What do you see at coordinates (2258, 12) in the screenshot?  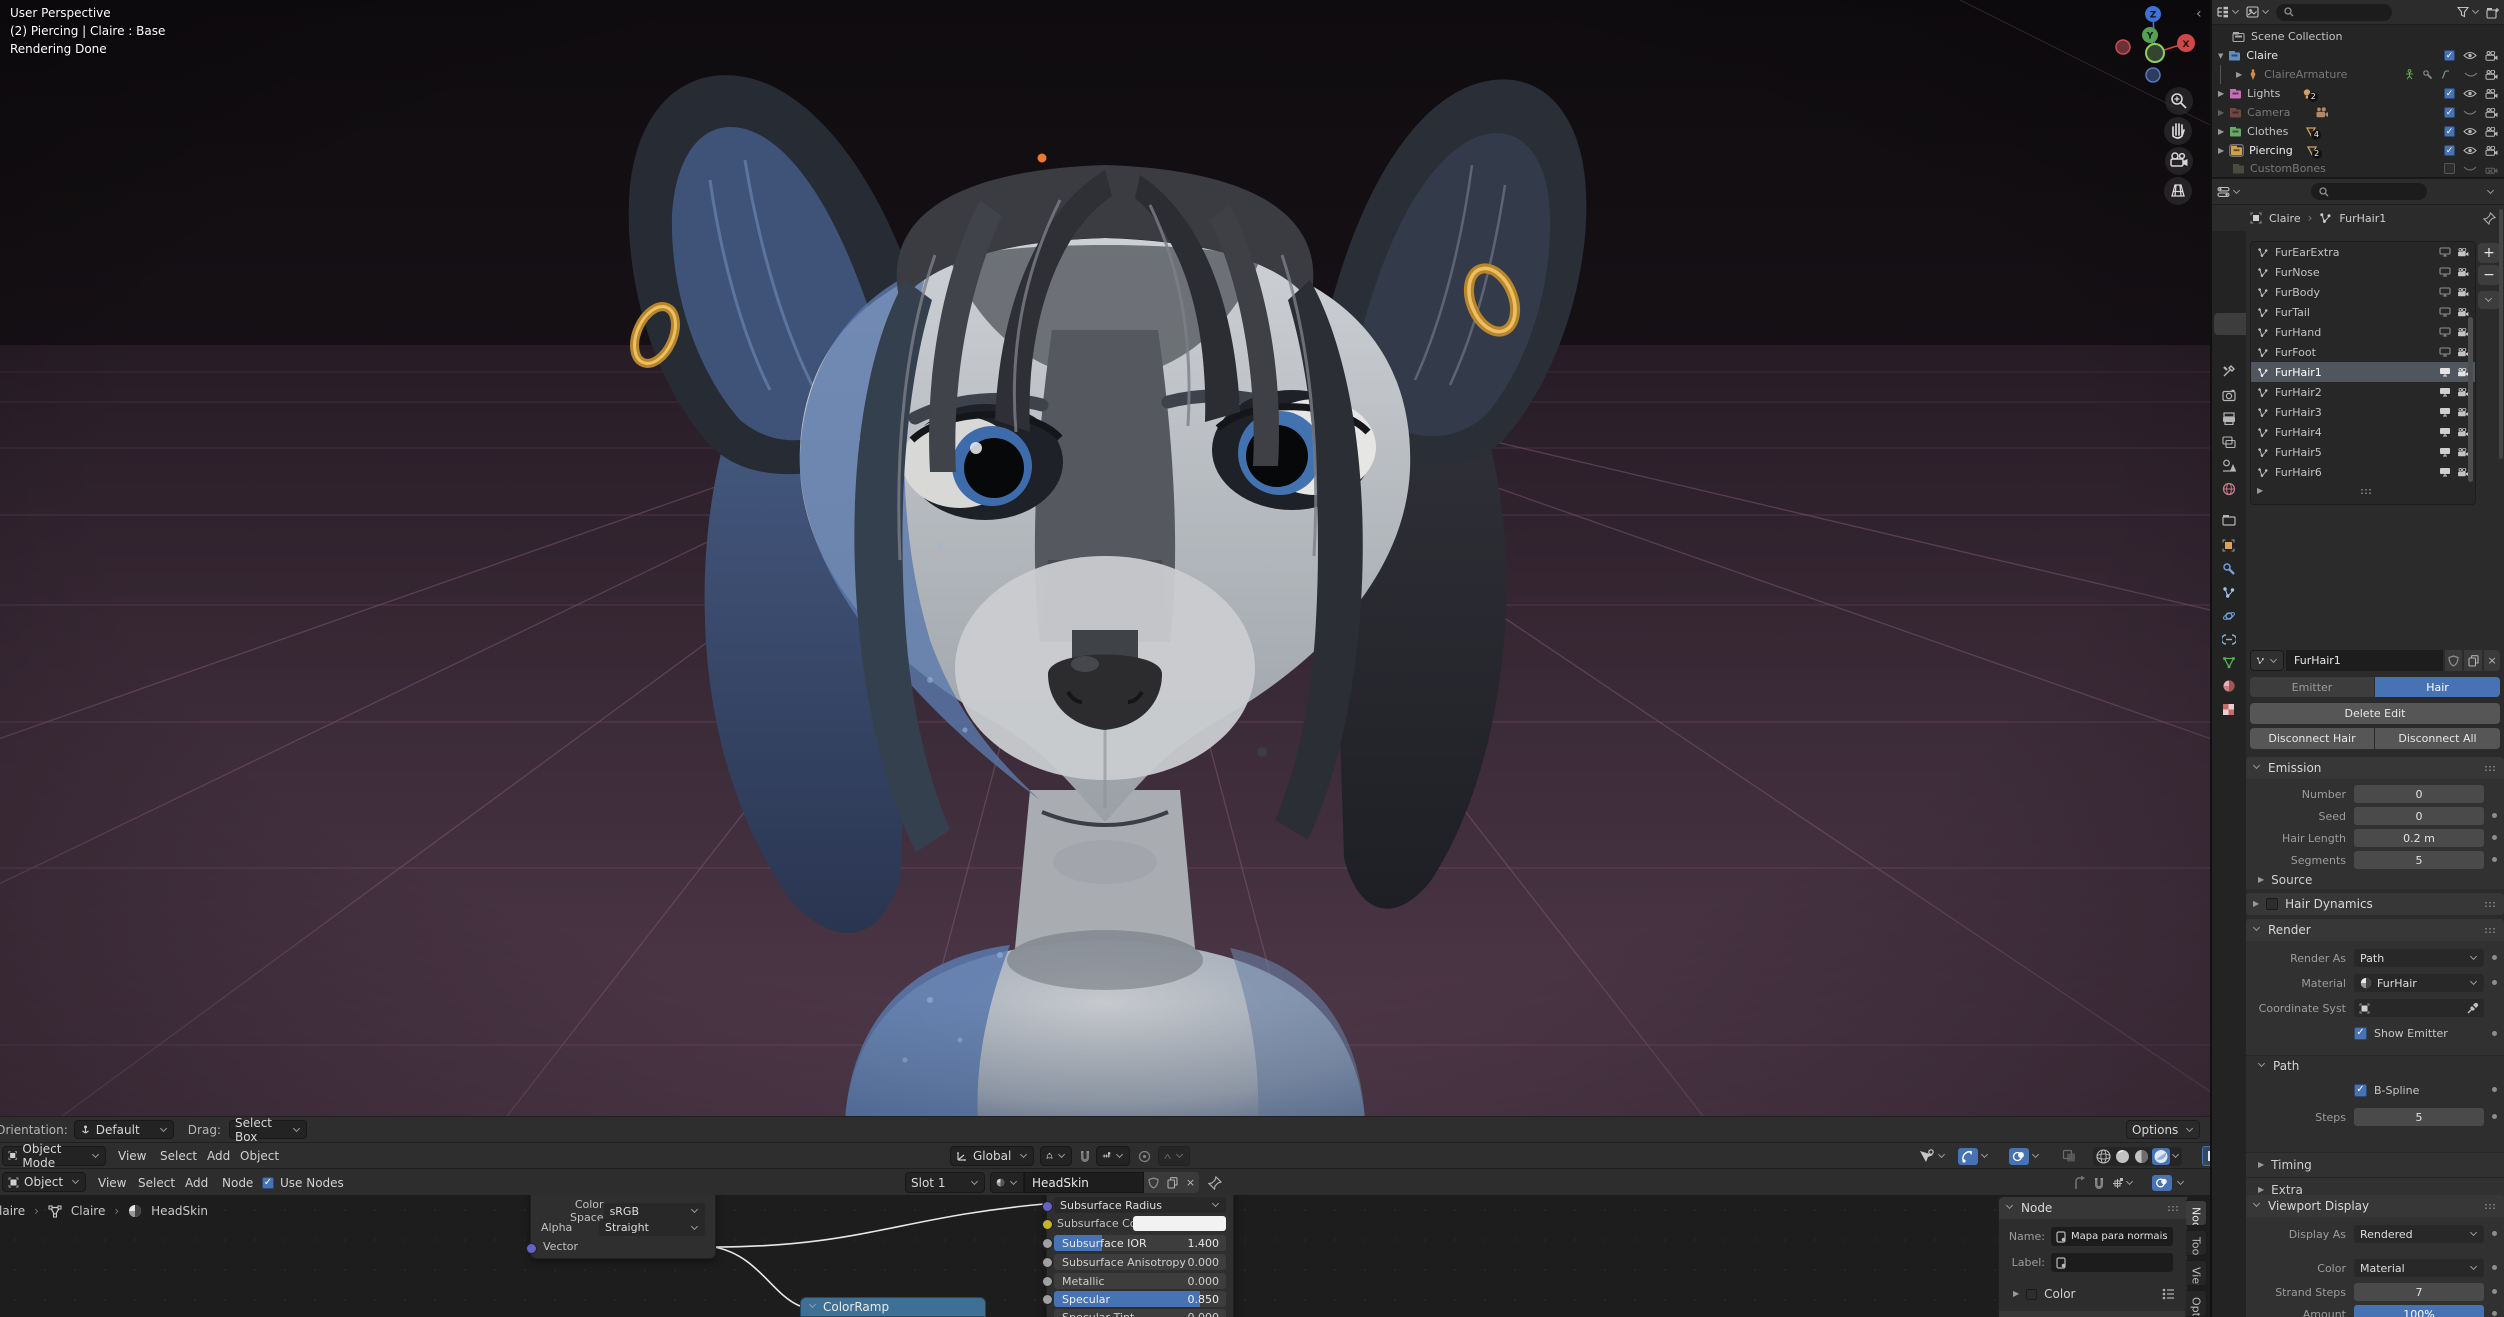 I see `outliner-display-dropdown` at bounding box center [2258, 12].